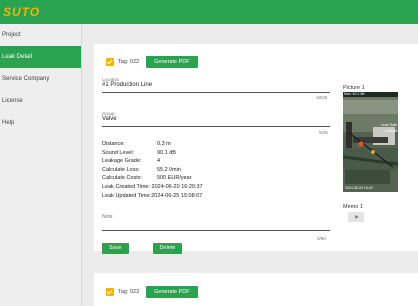 The width and height of the screenshot is (418, 306). Describe the element at coordinates (172, 292) in the screenshot. I see `generate-pdf-button-2: Generate PDF` at that location.